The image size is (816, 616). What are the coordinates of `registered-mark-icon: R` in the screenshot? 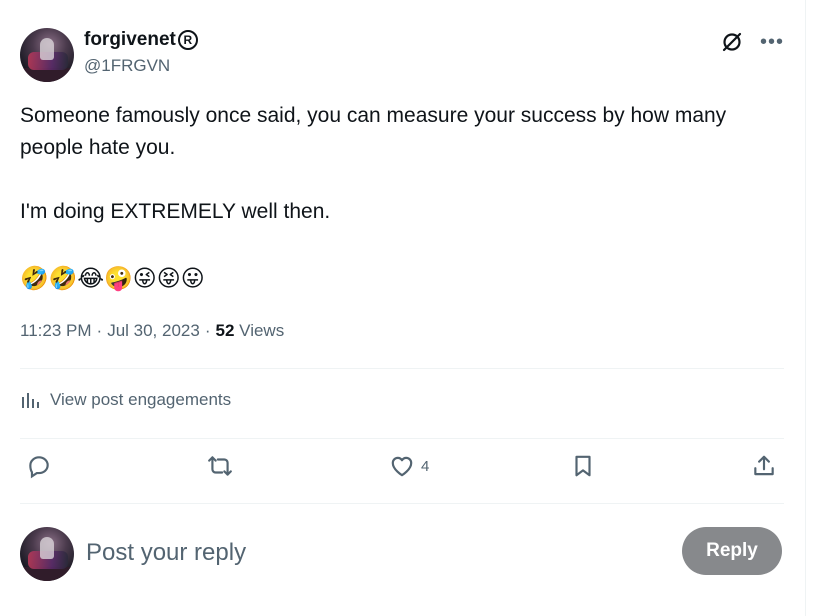 It's located at (187, 40).